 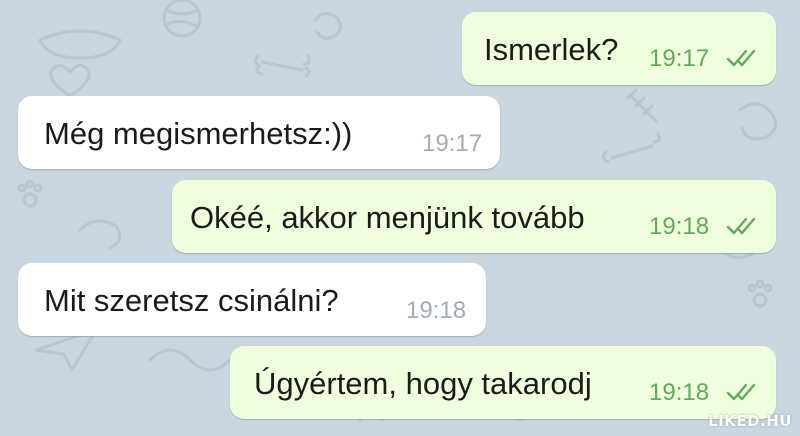 What do you see at coordinates (750, 421) in the screenshot?
I see `watermark-logo: LIKED.HU` at bounding box center [750, 421].